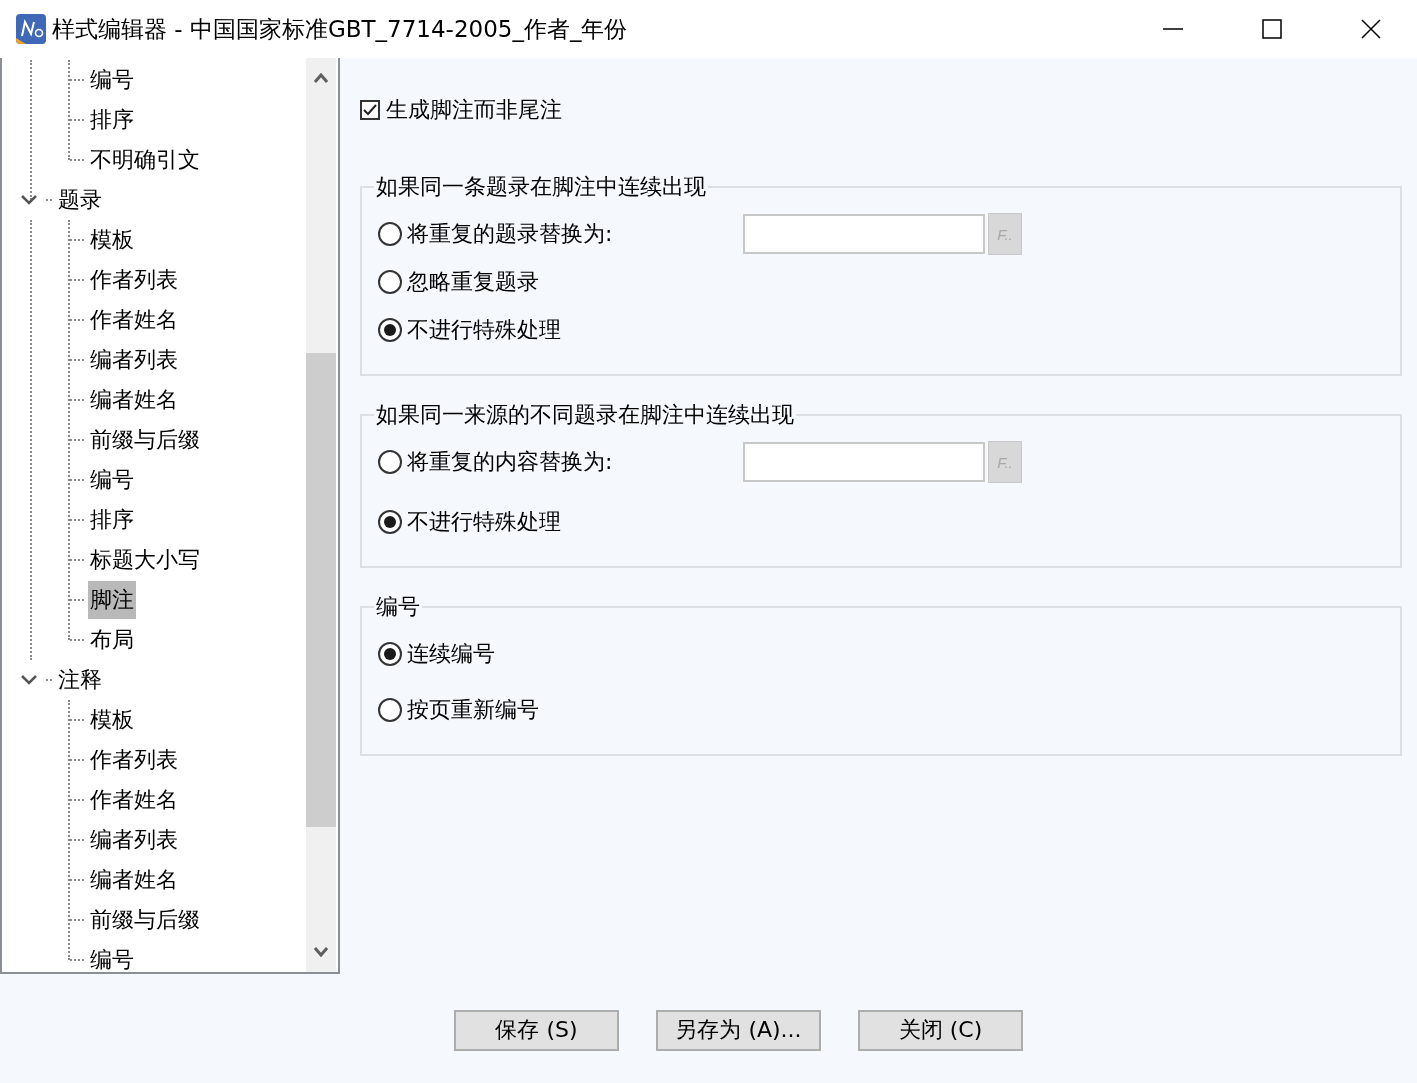  I want to click on dialog-button: 保存 (S), so click(536, 1030).